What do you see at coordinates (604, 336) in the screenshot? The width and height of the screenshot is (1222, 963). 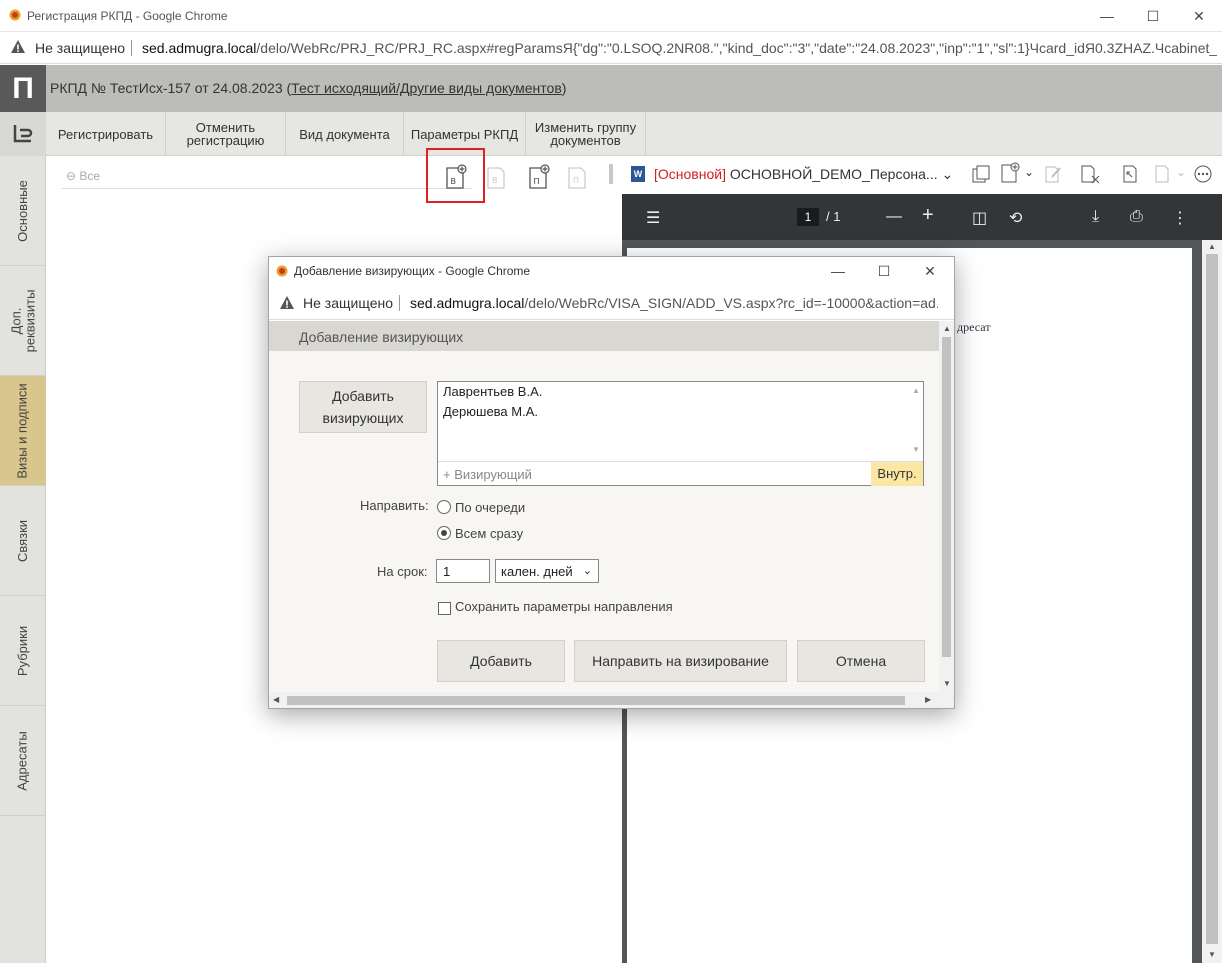 I see `dialog-header: Добавление визирующих` at bounding box center [604, 336].